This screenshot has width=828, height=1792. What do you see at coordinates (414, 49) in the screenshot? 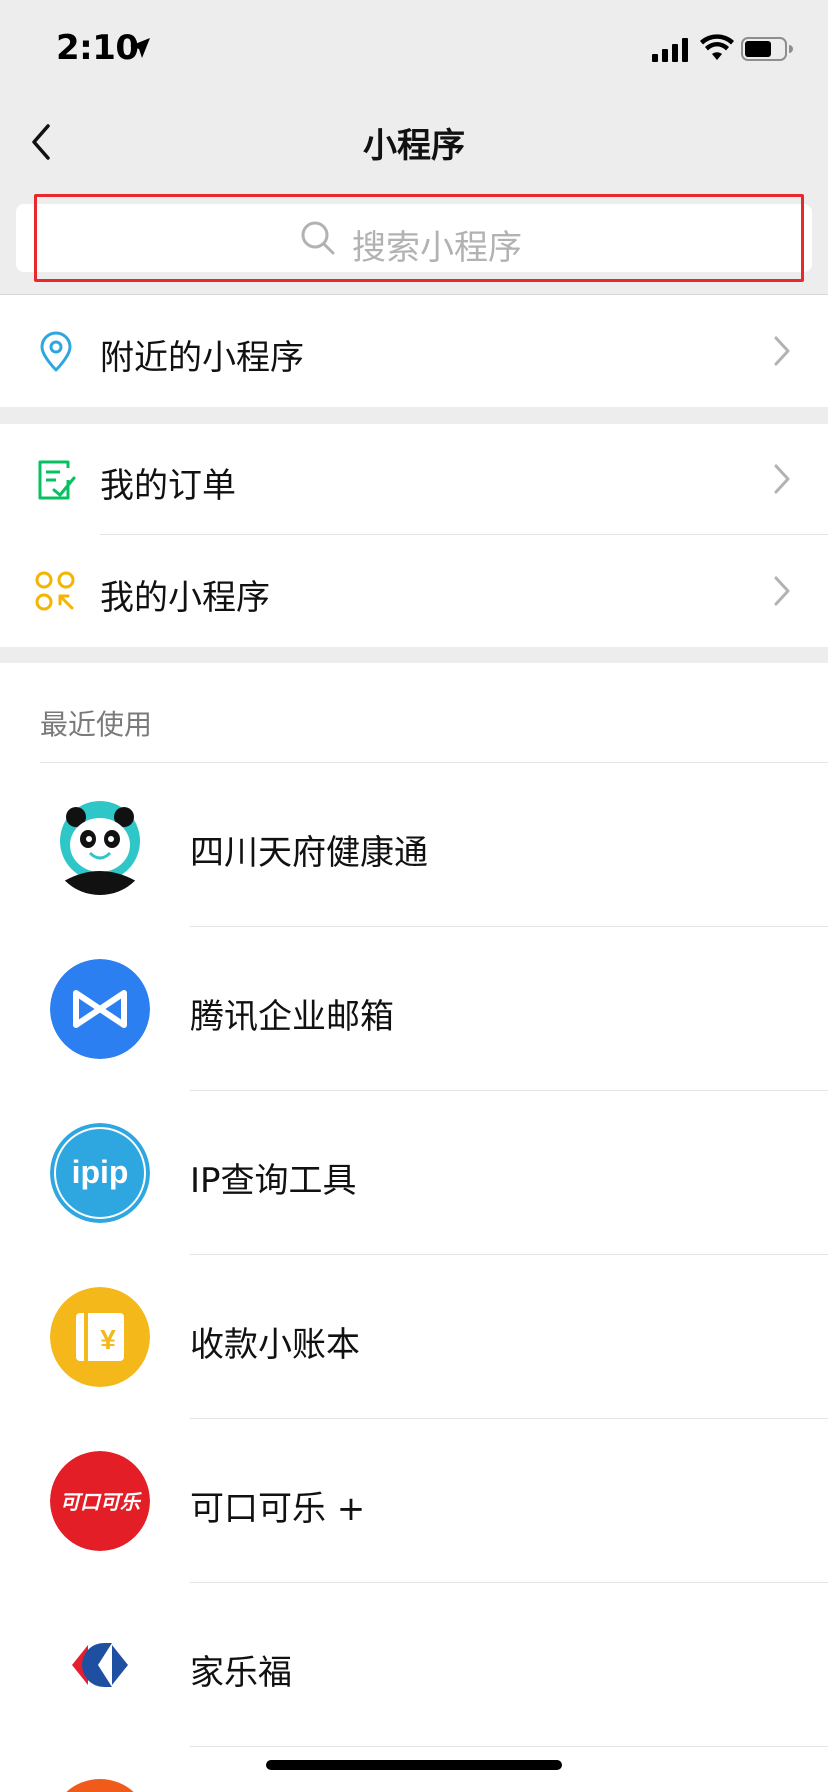
I see `status-bar: 2:10` at bounding box center [414, 49].